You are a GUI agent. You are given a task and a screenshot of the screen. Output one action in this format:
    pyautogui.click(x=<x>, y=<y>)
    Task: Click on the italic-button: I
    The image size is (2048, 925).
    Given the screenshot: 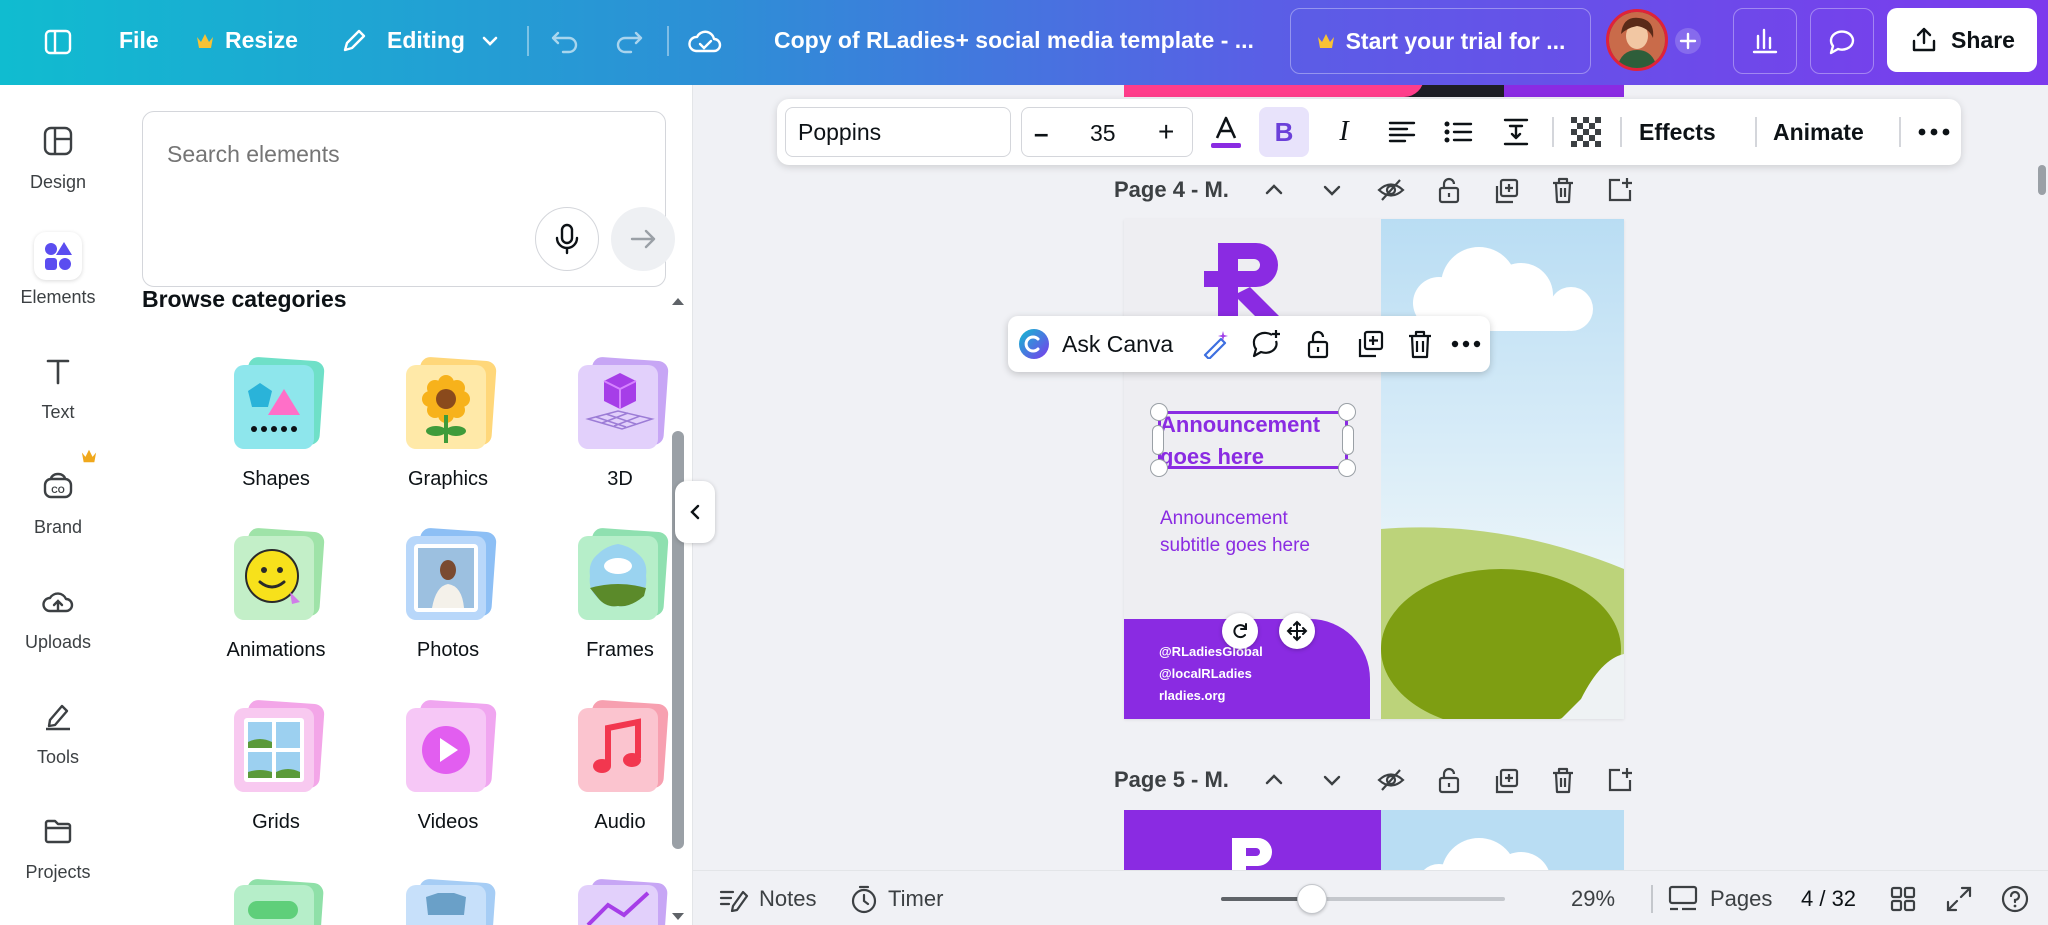 What is the action you would take?
    pyautogui.click(x=1344, y=132)
    